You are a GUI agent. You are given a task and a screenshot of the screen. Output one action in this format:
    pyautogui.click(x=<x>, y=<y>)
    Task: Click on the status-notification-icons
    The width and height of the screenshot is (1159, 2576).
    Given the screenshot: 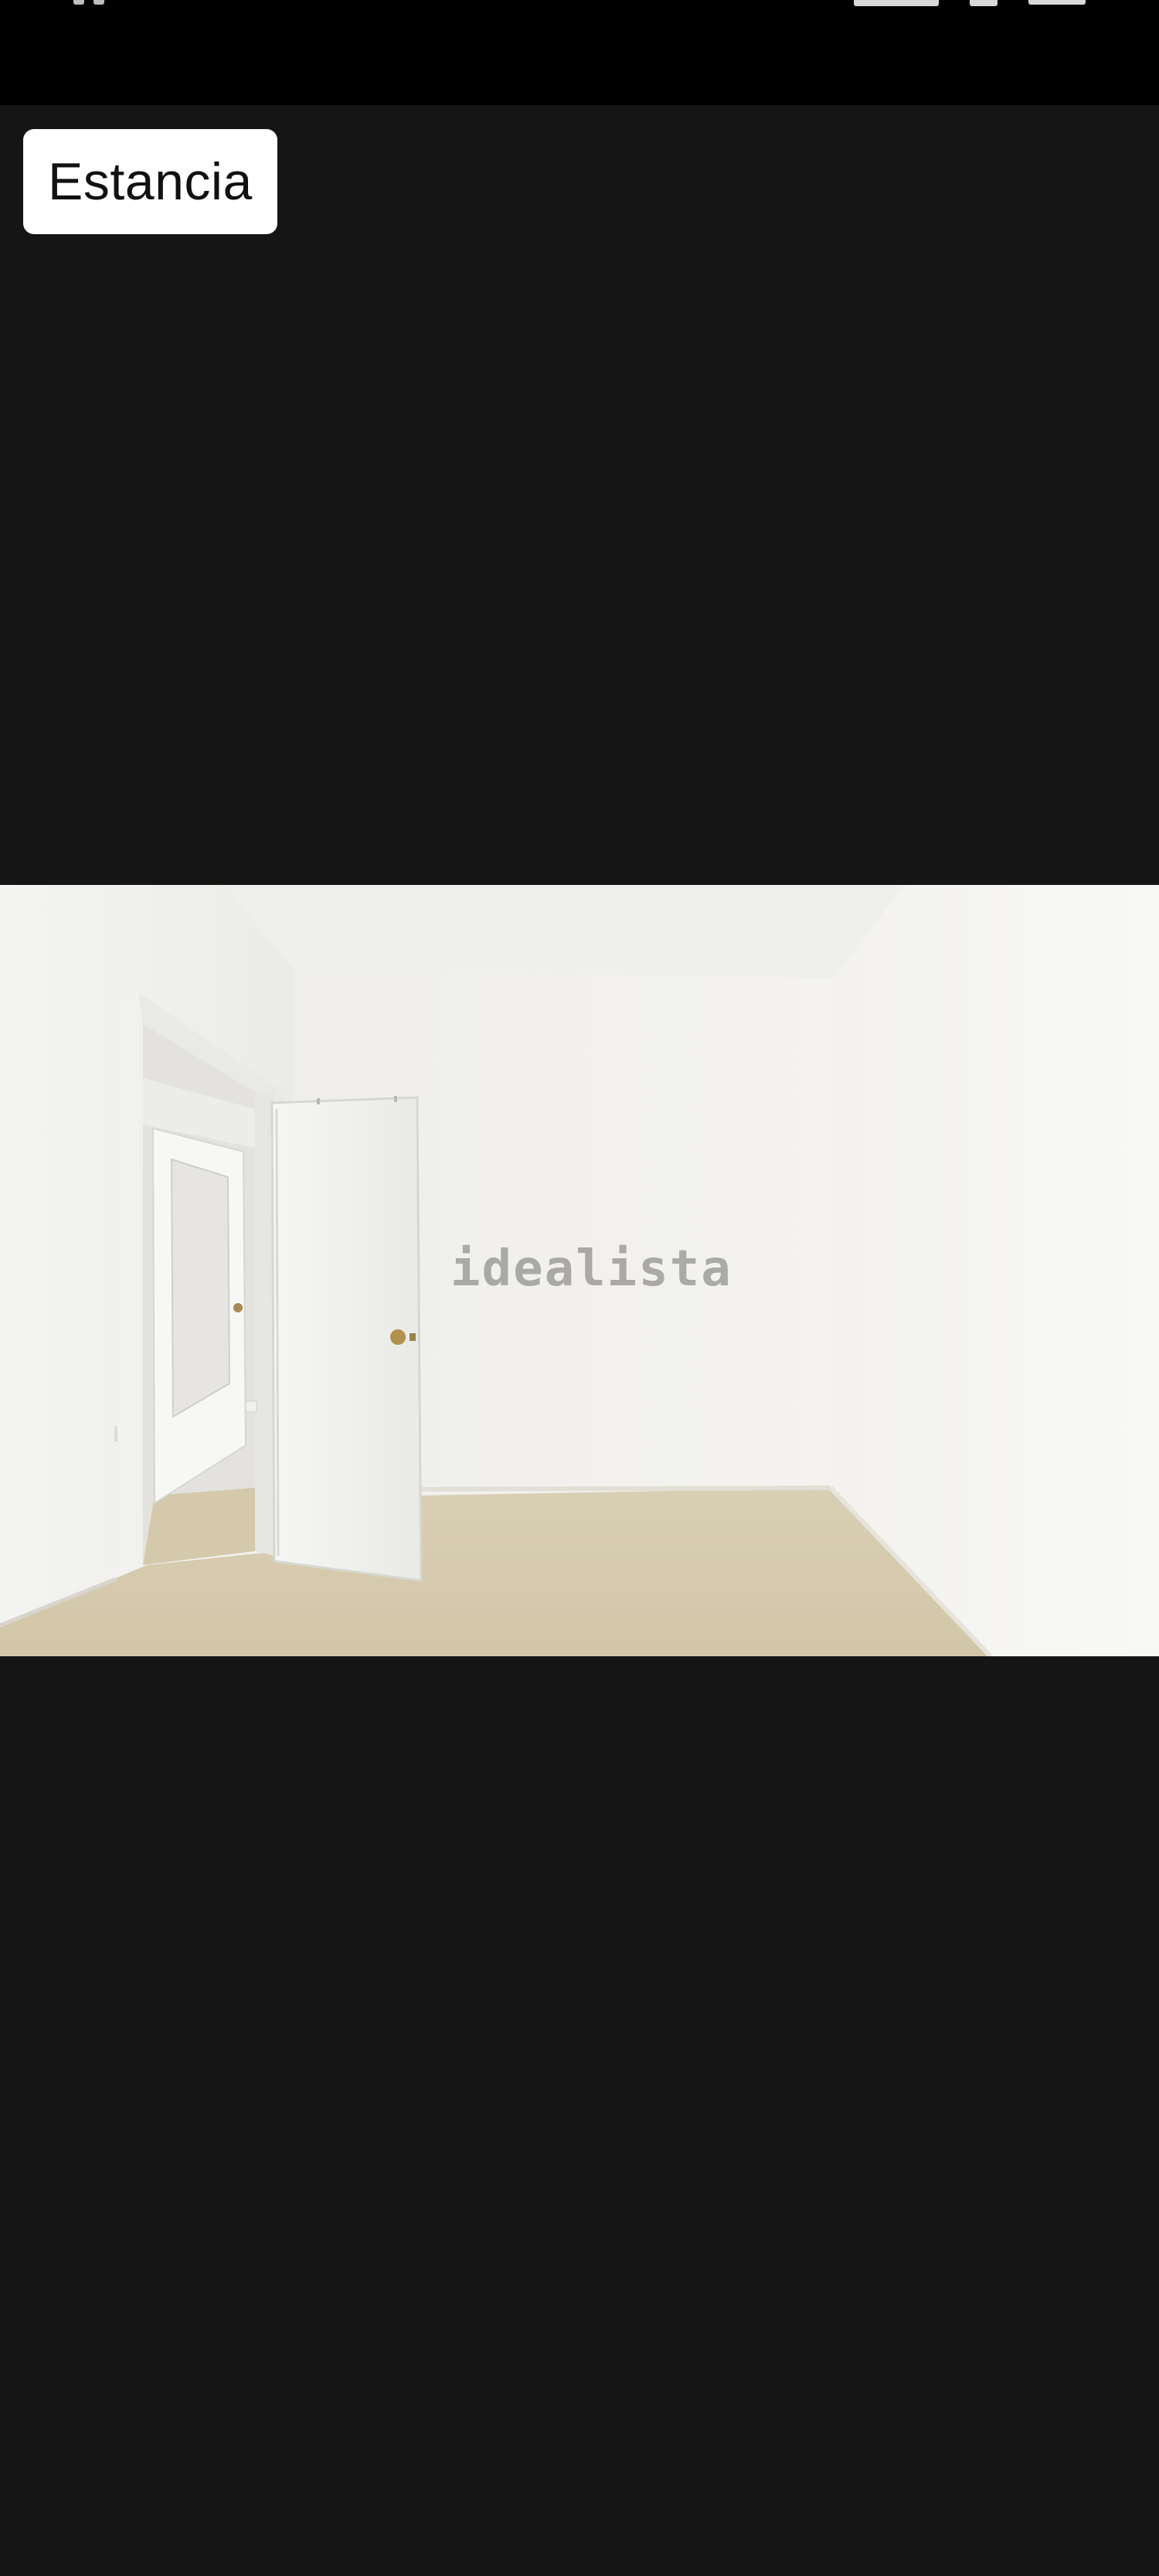 What is the action you would take?
    pyautogui.click(x=88, y=2)
    